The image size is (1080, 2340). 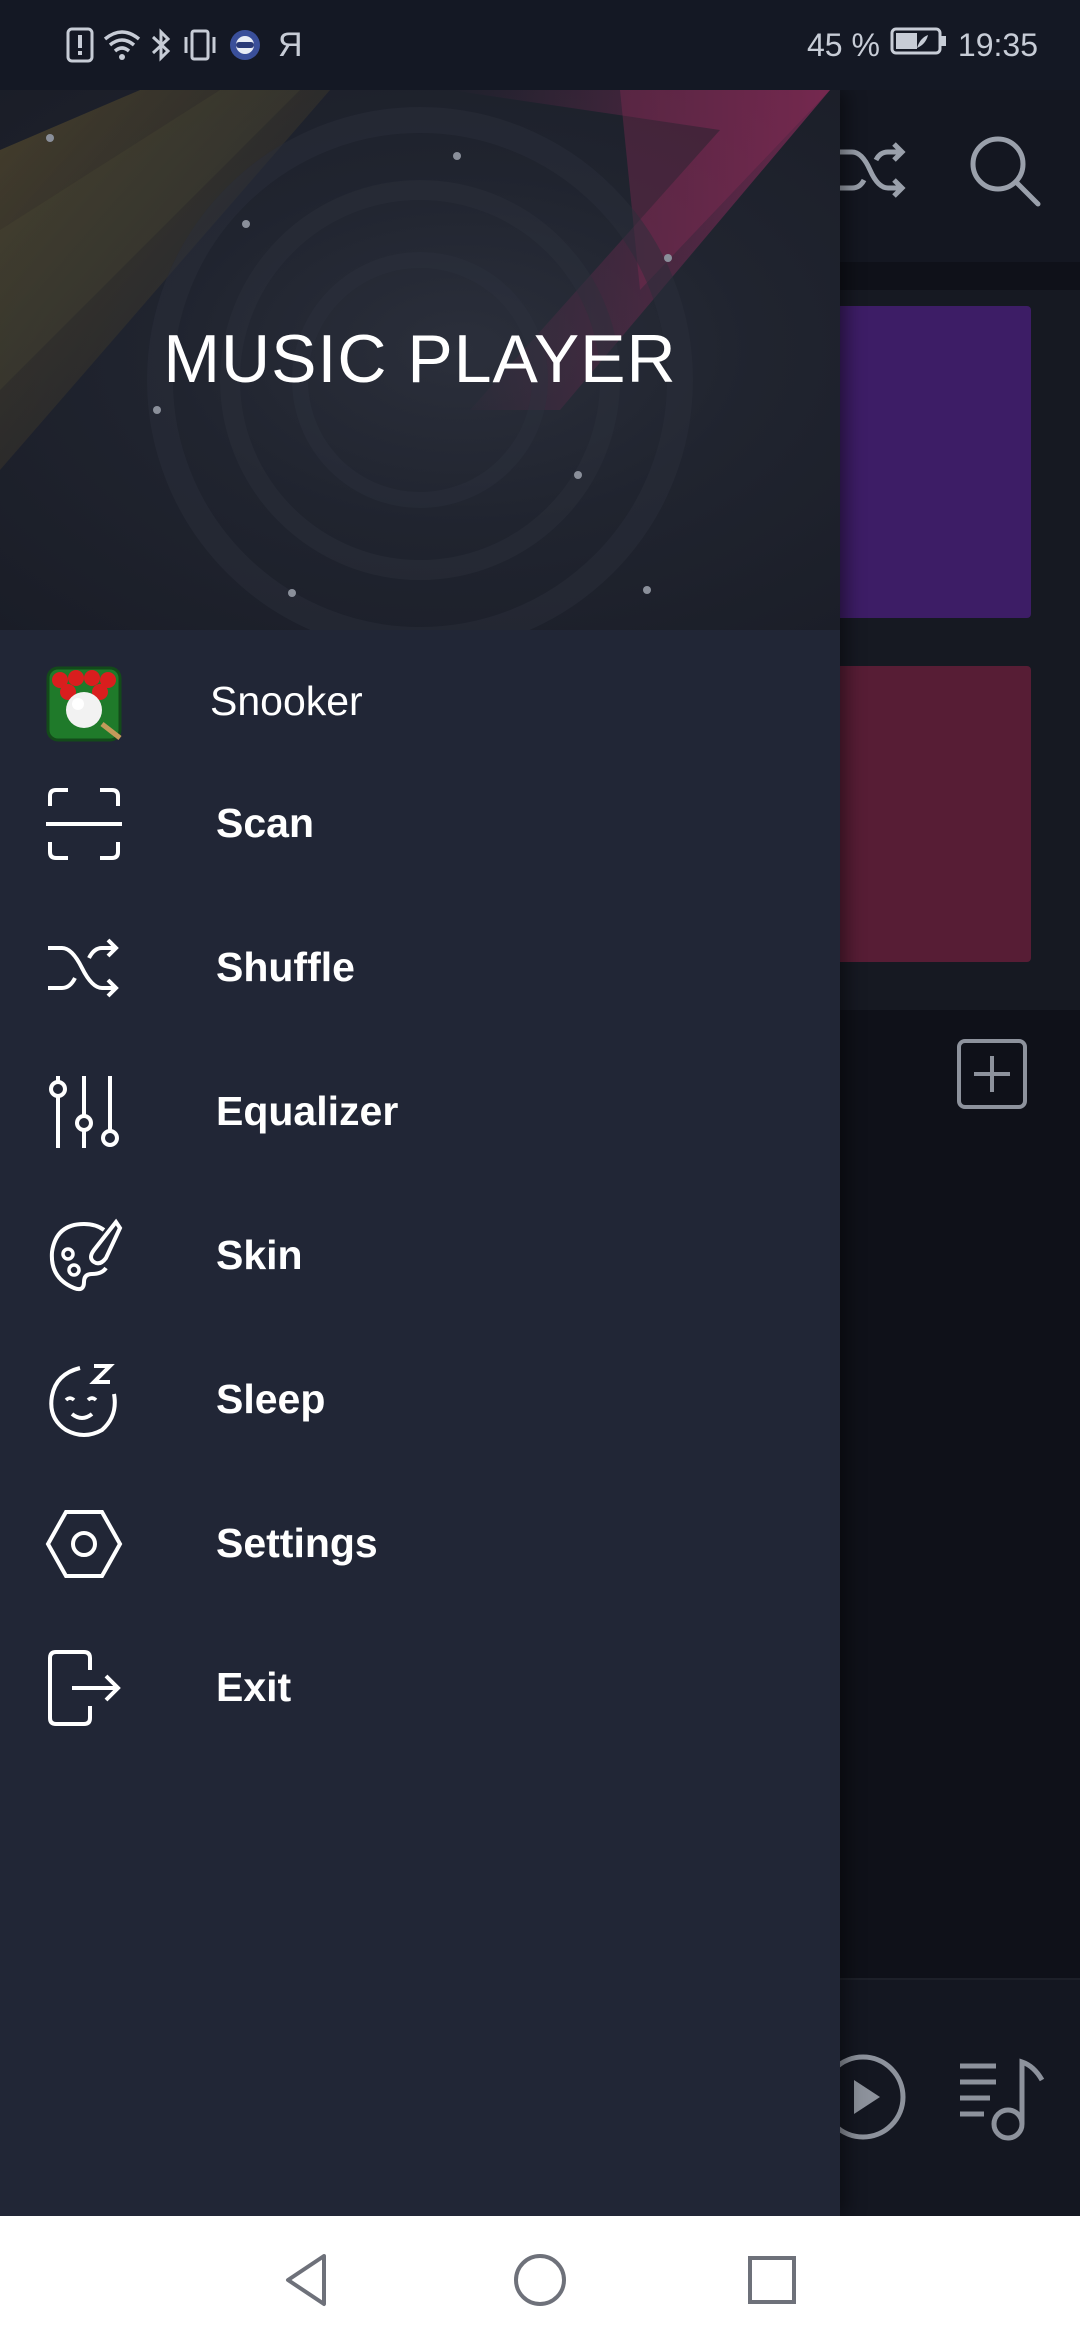 I want to click on bluetooth-icon, so click(x=161, y=45).